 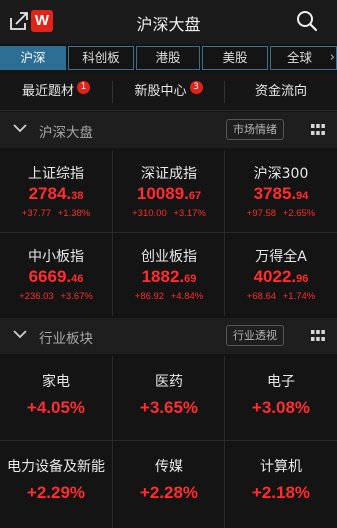 What do you see at coordinates (281, 213) in the screenshot?
I see `index-change: +97.58 +2.65%` at bounding box center [281, 213].